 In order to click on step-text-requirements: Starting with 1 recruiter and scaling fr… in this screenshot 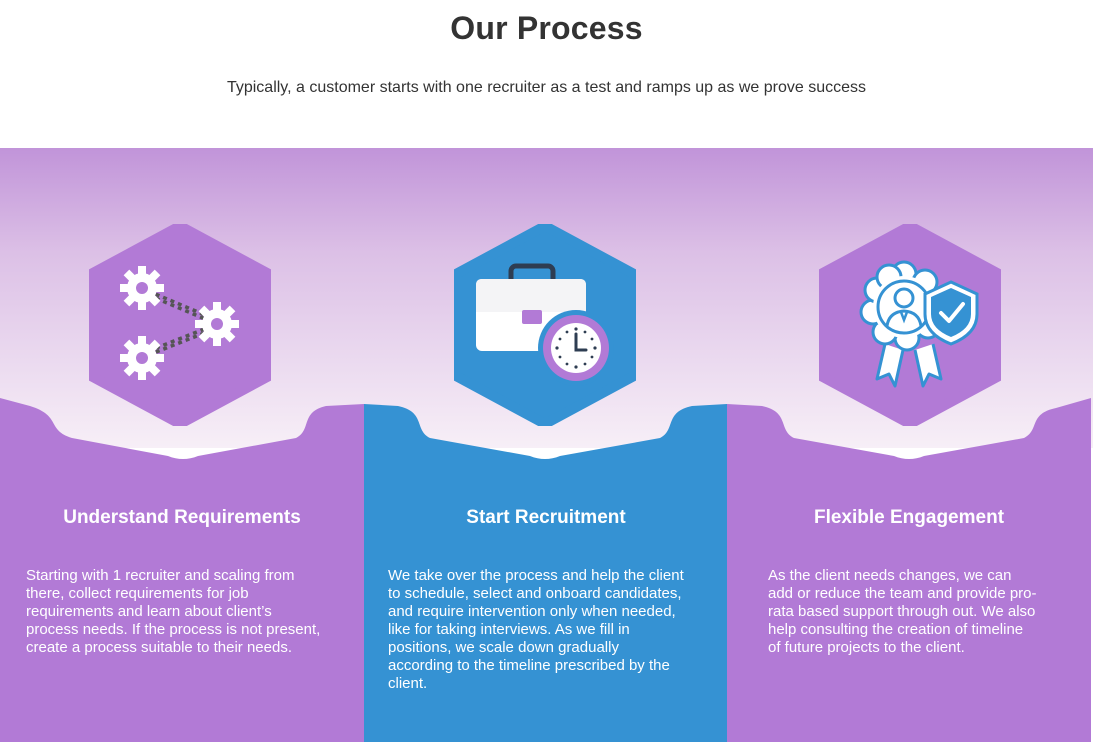, I will do `click(173, 611)`.